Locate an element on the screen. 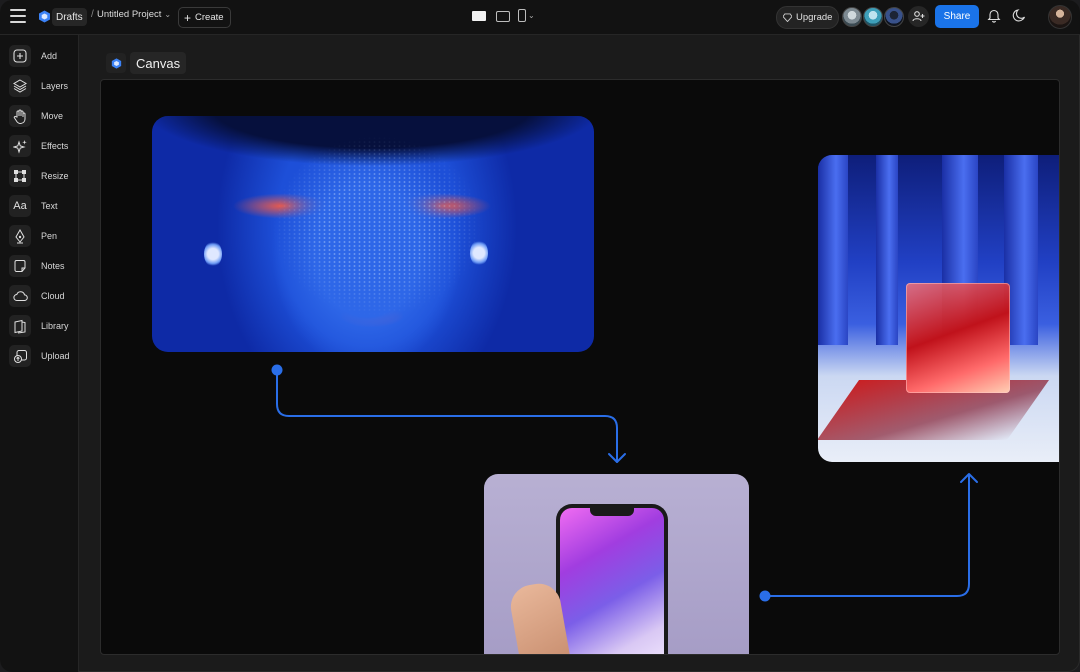  plus-icon: + is located at coordinates (188, 17).